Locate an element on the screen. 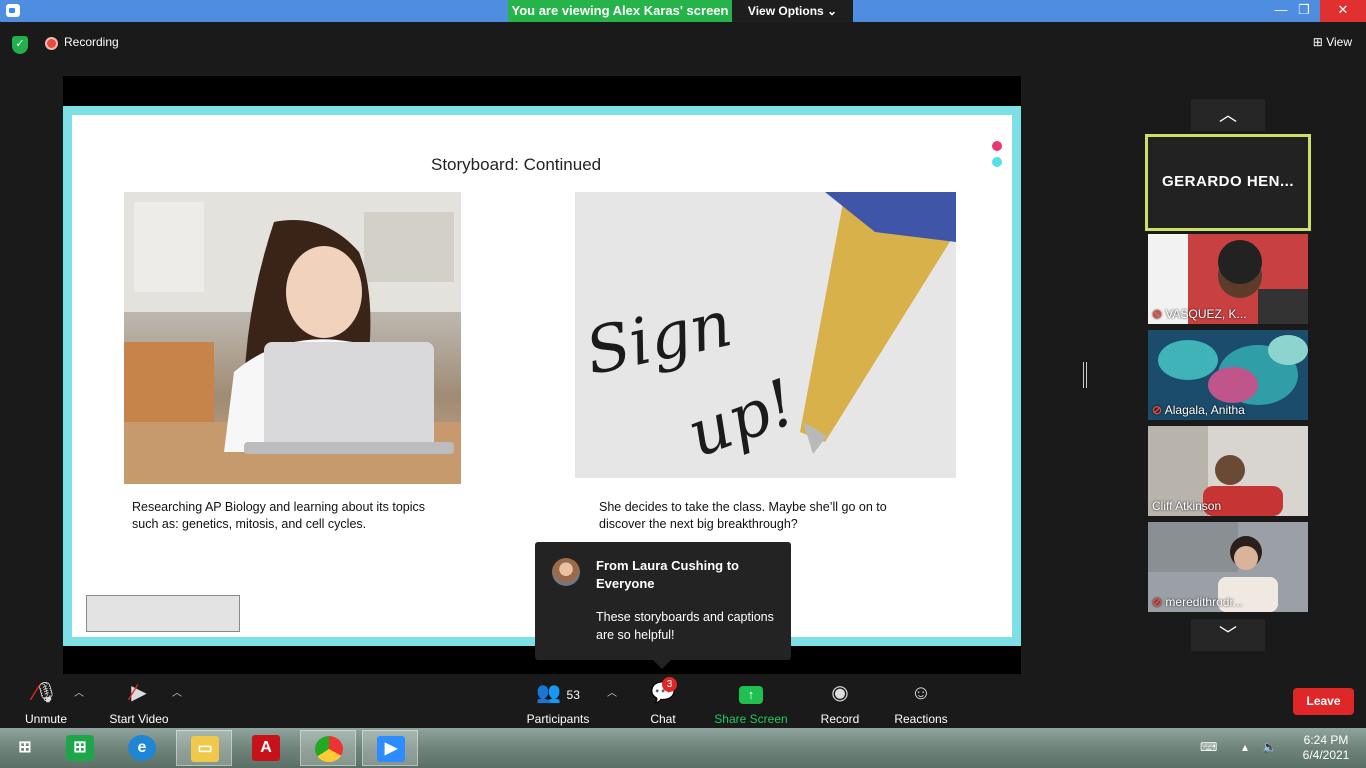  record-icon: ◉ is located at coordinates (840, 693).